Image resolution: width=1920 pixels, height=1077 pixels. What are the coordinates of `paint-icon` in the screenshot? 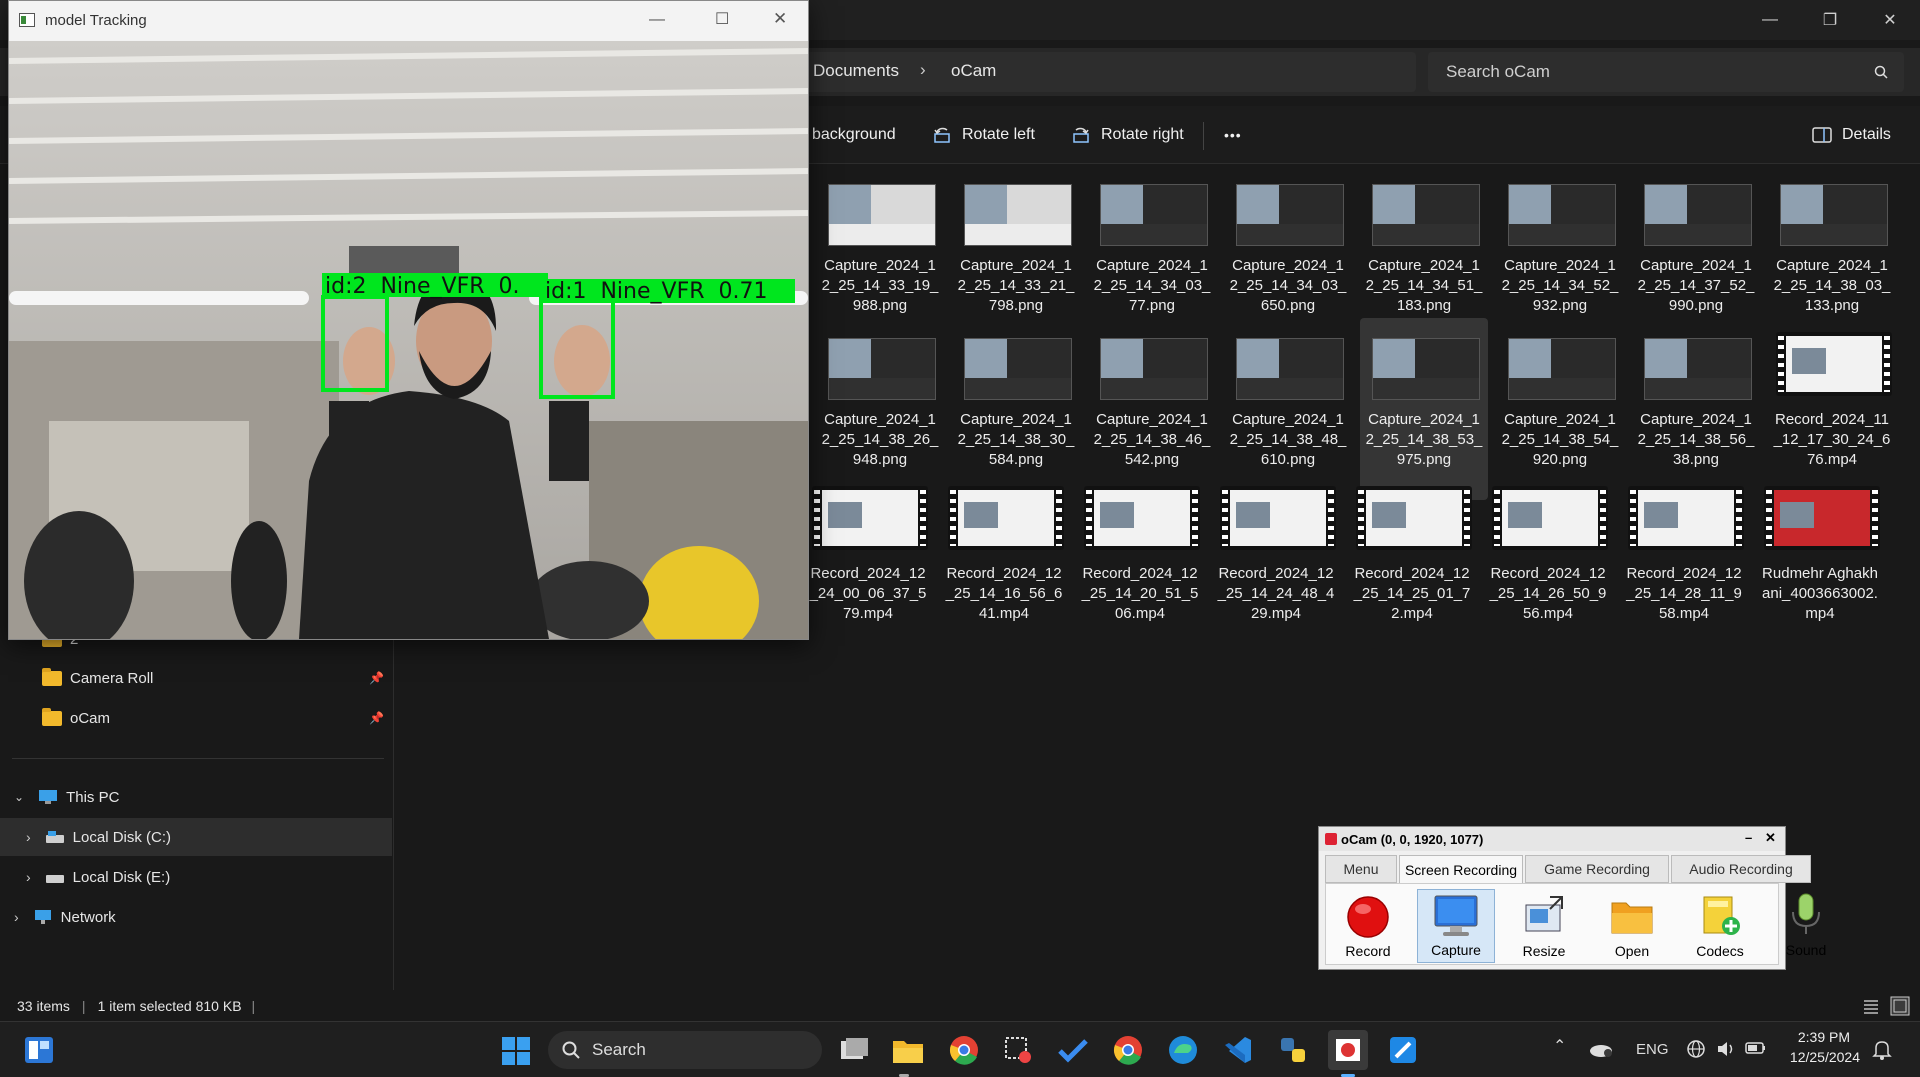 It's located at (1403, 1050).